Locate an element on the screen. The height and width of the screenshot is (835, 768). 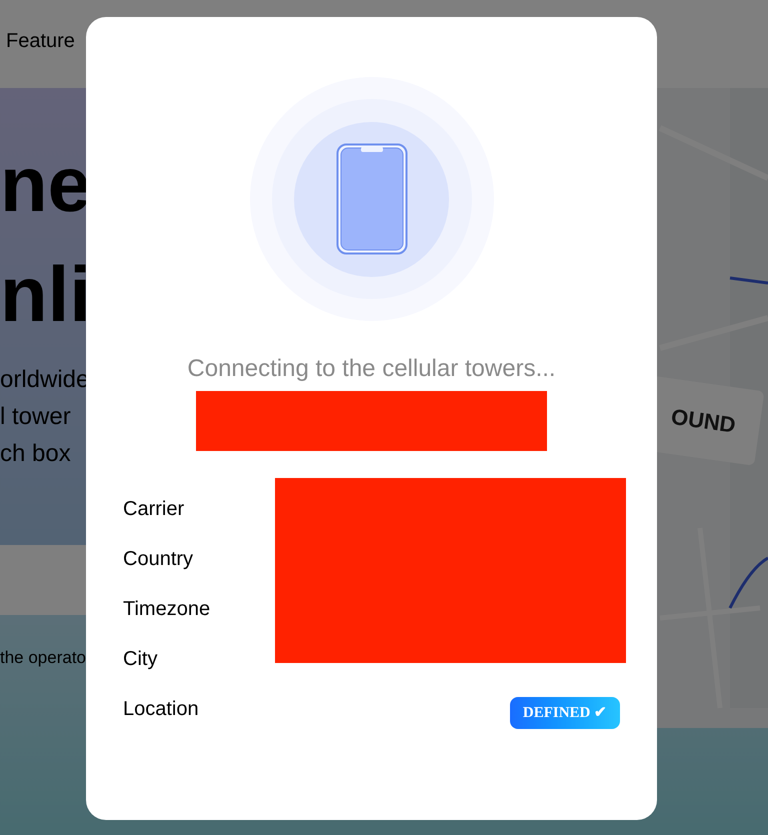
hero-text: orldwide is located at coordinates (45, 380).